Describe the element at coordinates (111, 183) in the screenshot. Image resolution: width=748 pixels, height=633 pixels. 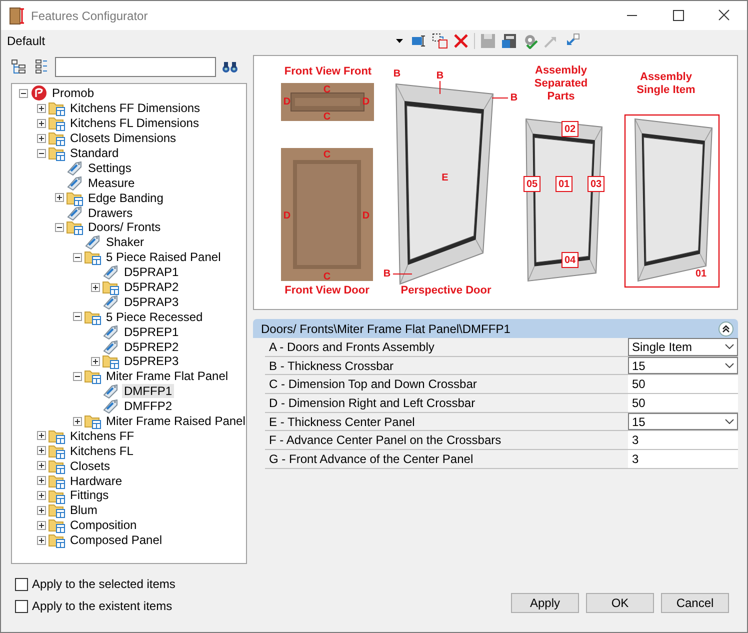
I see `tree-item: Measure` at that location.